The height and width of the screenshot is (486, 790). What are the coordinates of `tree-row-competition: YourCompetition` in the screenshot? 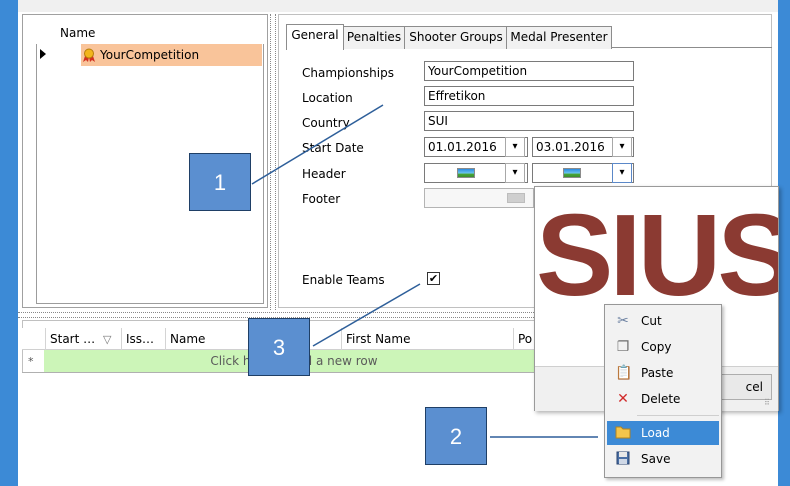 It's located at (150, 55).